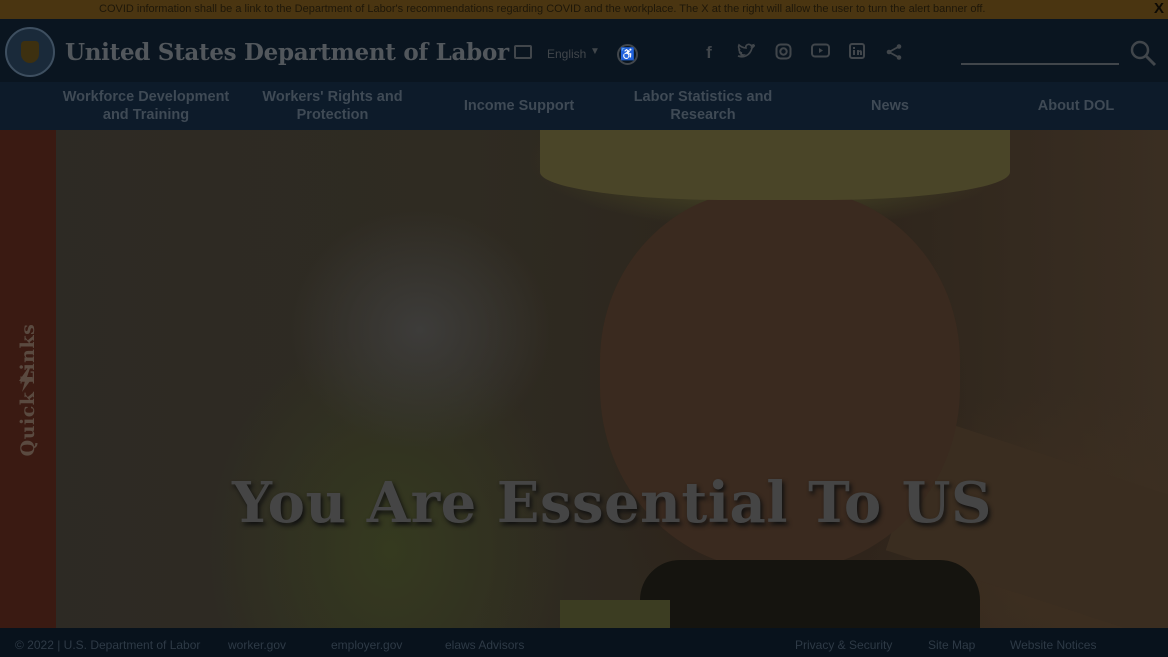  Describe the element at coordinates (595, 51) in the screenshot. I see `chevron-down-icon: ▼` at that location.